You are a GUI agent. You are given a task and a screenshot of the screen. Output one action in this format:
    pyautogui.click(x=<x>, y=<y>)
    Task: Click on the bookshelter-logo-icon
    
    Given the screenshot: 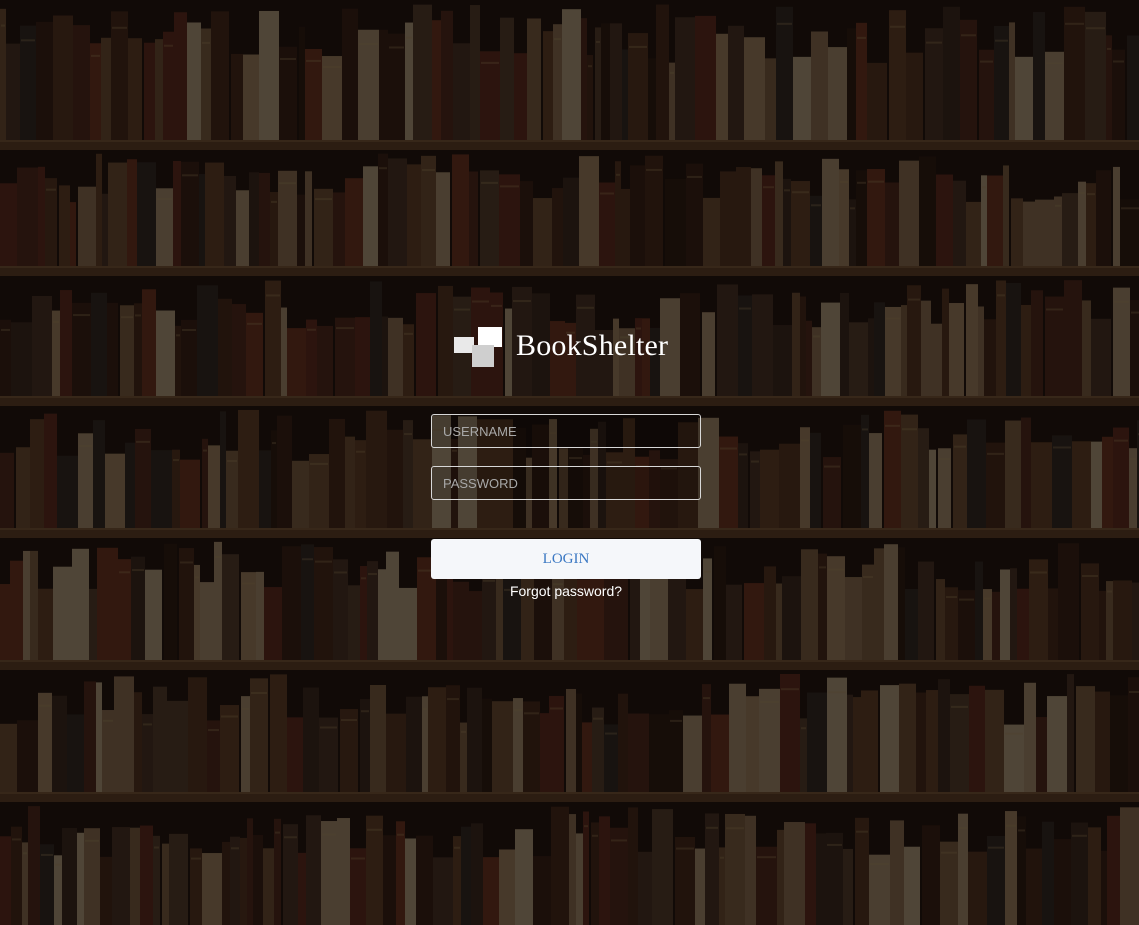 What is the action you would take?
    pyautogui.click(x=478, y=346)
    